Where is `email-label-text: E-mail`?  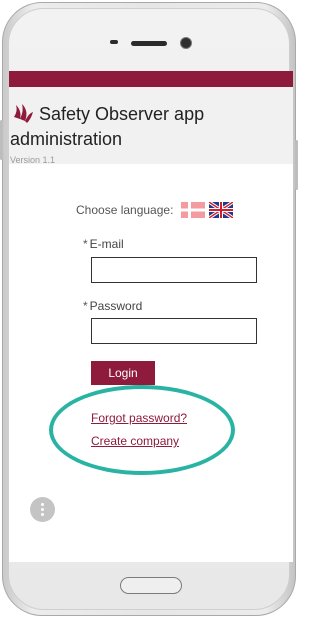
email-label-text: E-mail is located at coordinates (106, 244).